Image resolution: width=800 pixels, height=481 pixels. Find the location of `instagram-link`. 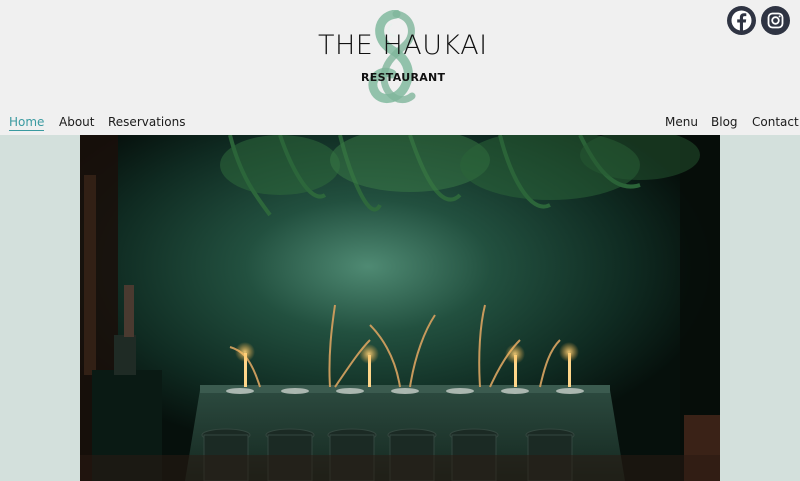

instagram-link is located at coordinates (775, 20).